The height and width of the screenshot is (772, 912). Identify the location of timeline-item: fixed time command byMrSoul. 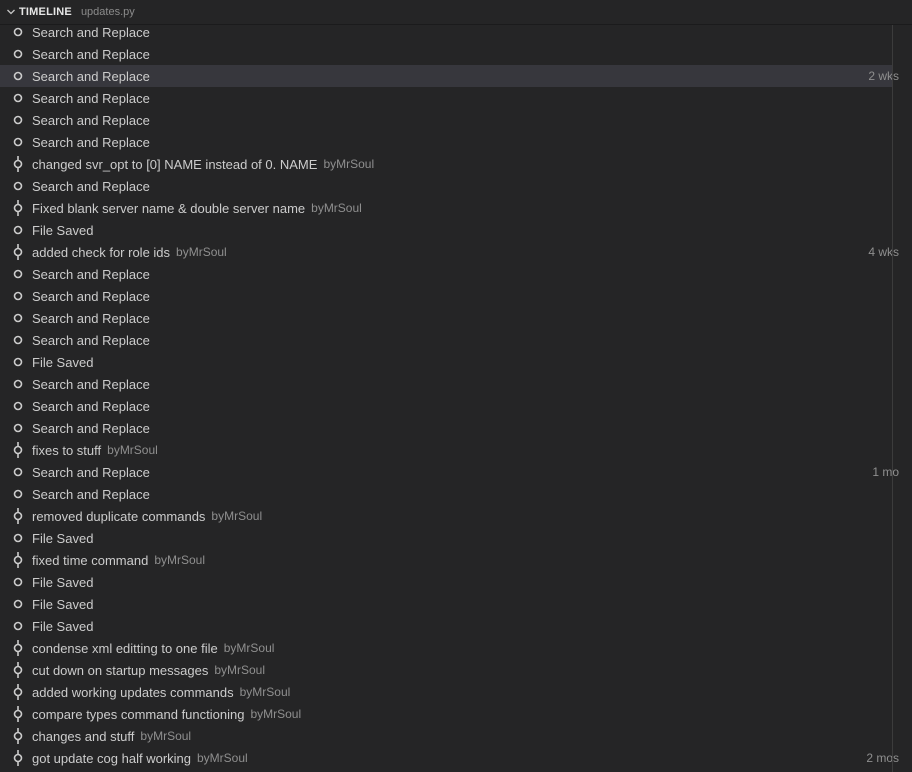
(446, 560).